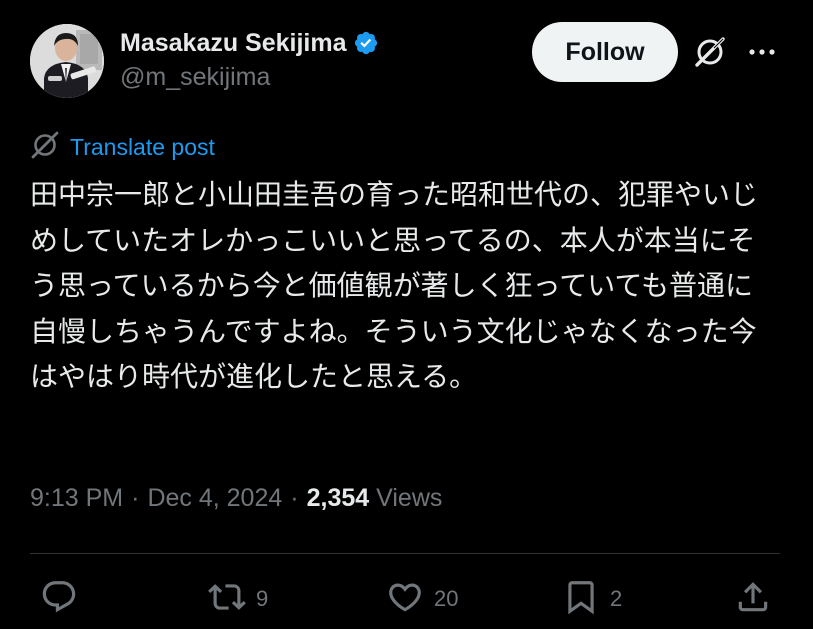 The image size is (813, 629). I want to click on post-time: 9:13 PM, so click(76, 498).